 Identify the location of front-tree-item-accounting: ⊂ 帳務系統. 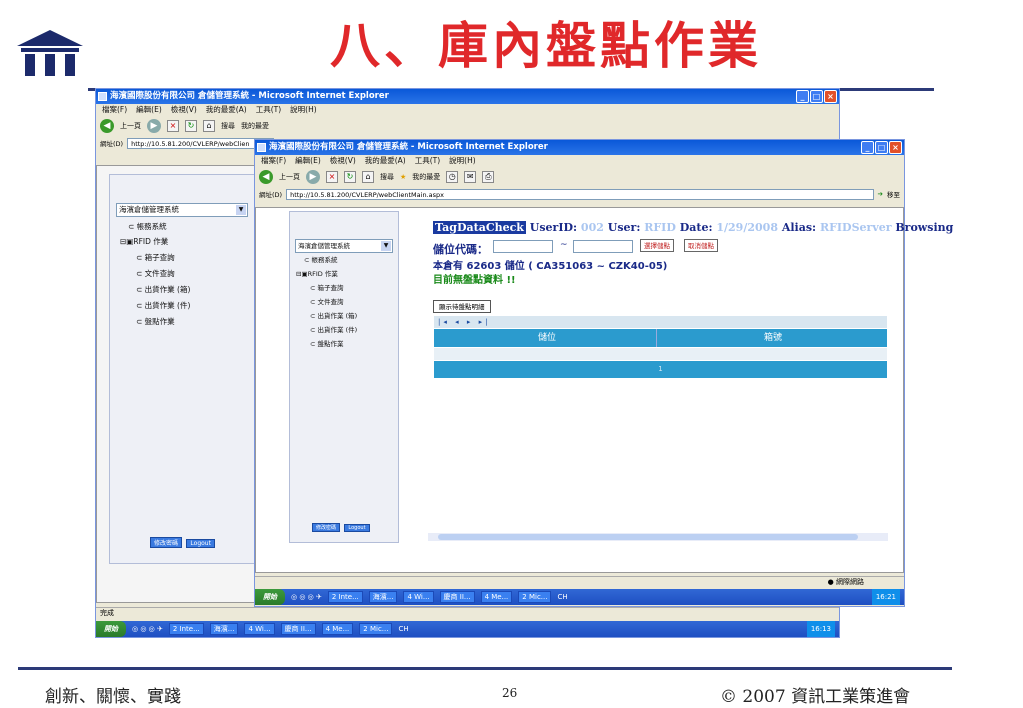
(321, 259).